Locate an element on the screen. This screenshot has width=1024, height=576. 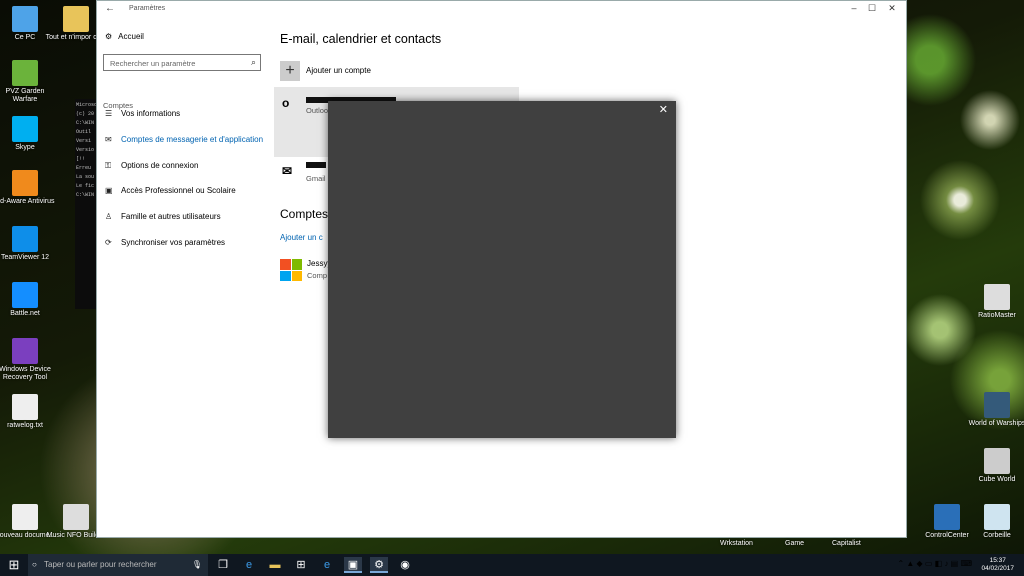
taskbar-search: ○ Taper ou parler pour rechercher 🎙 is located at coordinates (118, 565).